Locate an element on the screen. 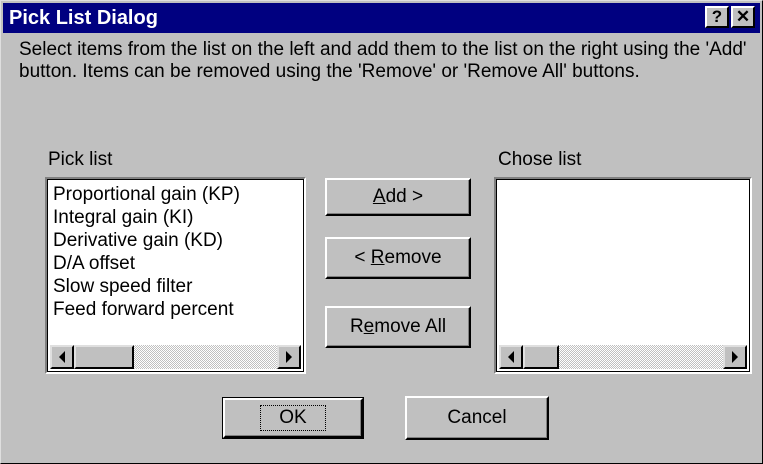 The image size is (763, 464). list-item: D/A offset is located at coordinates (146, 263).